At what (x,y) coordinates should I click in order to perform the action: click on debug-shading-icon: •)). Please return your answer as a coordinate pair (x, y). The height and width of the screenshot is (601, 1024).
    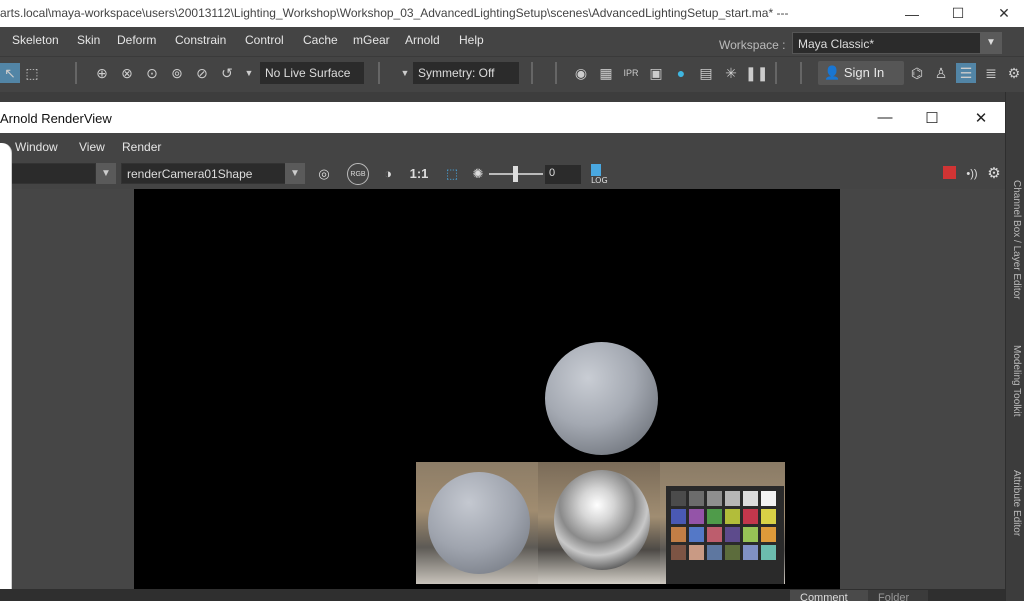
    Looking at the image, I should click on (972, 174).